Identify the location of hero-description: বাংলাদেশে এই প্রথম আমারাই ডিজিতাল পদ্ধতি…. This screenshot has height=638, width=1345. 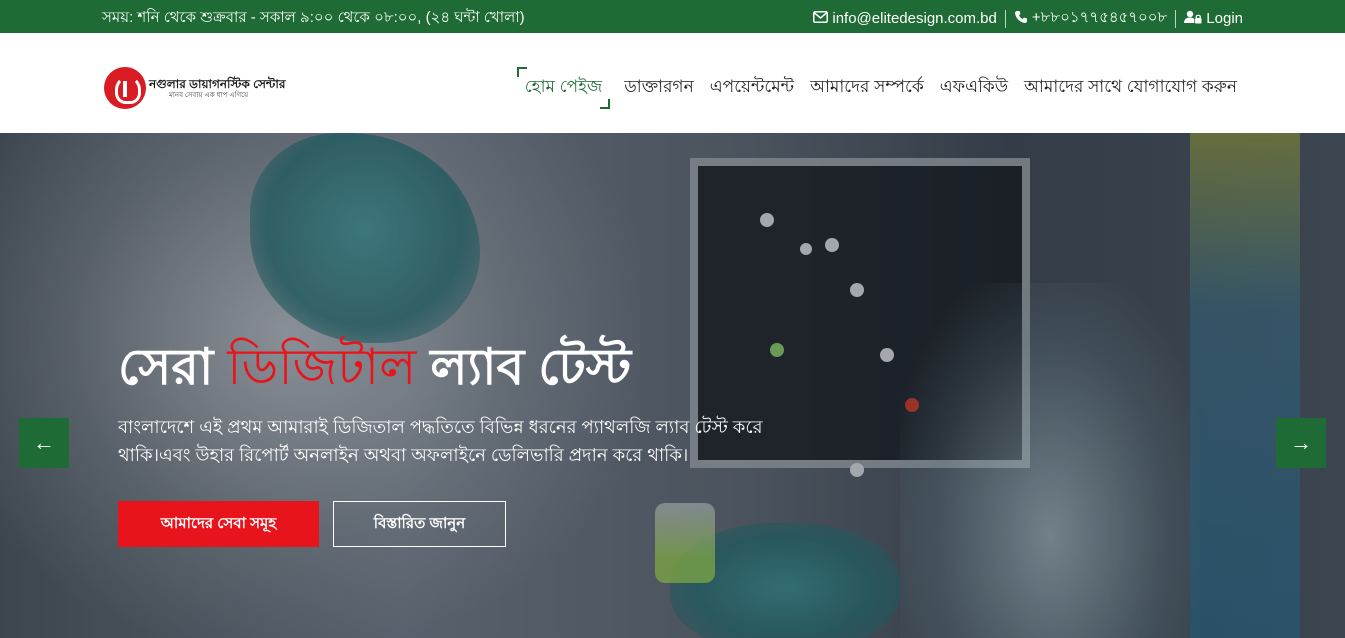
(440, 441).